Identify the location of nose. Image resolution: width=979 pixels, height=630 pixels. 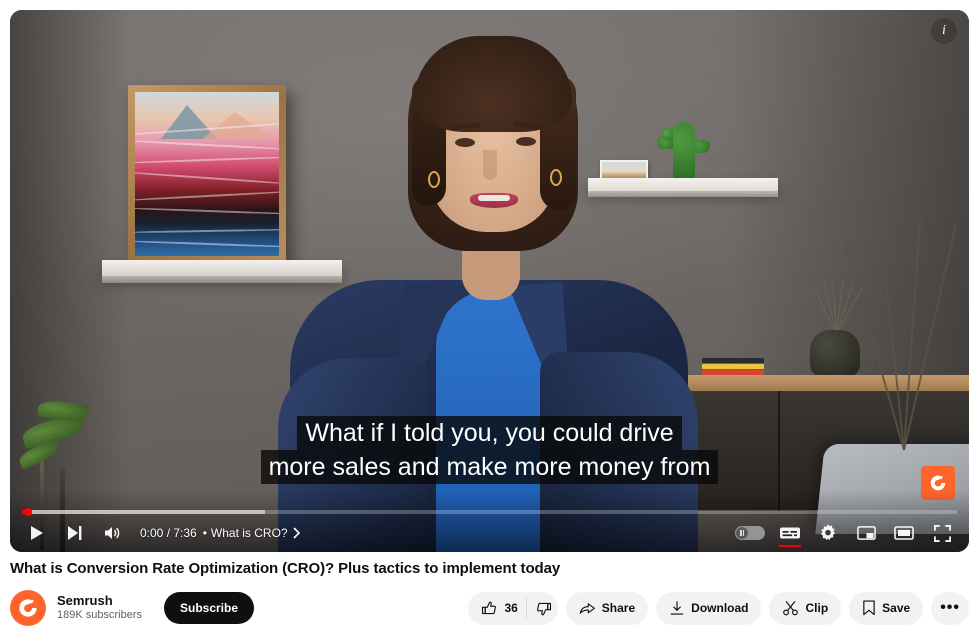
(490, 165).